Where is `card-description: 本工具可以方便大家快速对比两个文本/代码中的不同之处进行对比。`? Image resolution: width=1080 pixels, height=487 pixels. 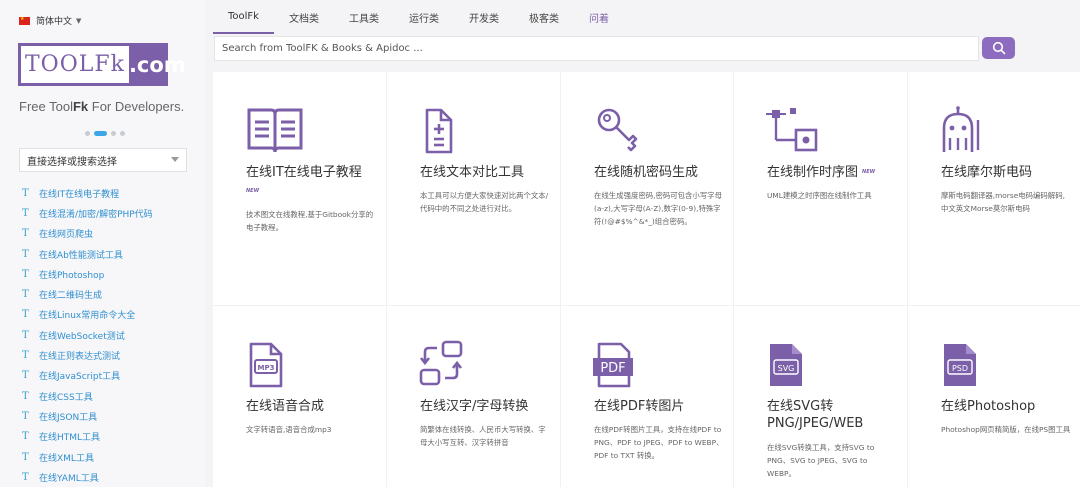
card-description: 本工具可以方便大家快速对比两个文本/代码中的不同之处进行对比。 is located at coordinates (484, 202).